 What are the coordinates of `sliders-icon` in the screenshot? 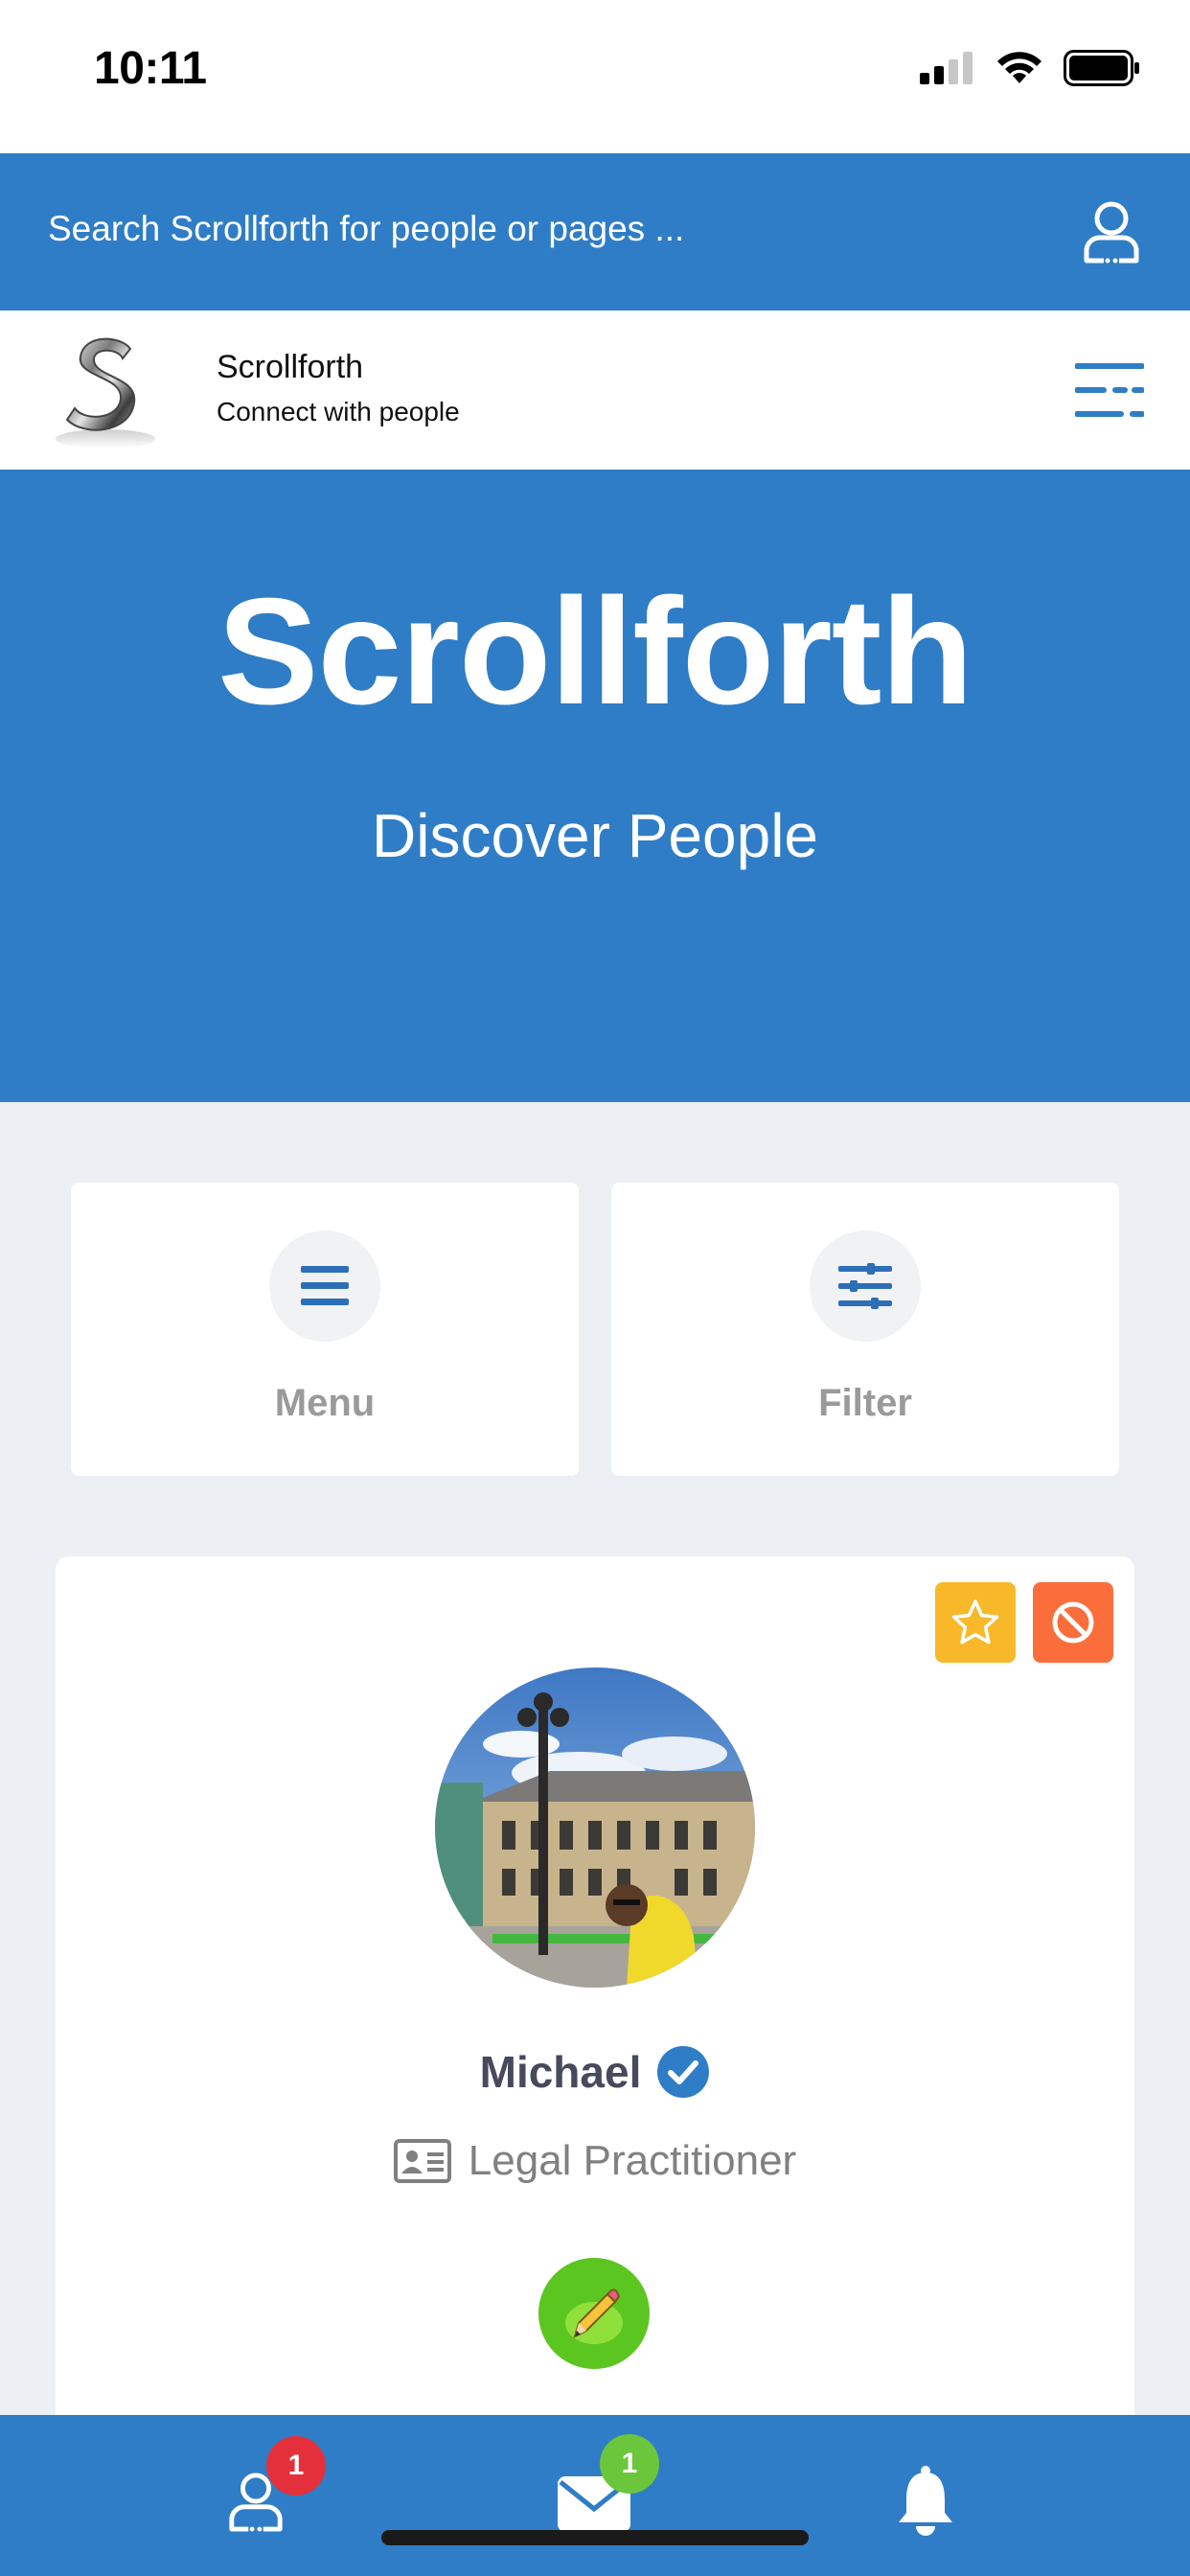 It's located at (865, 1286).